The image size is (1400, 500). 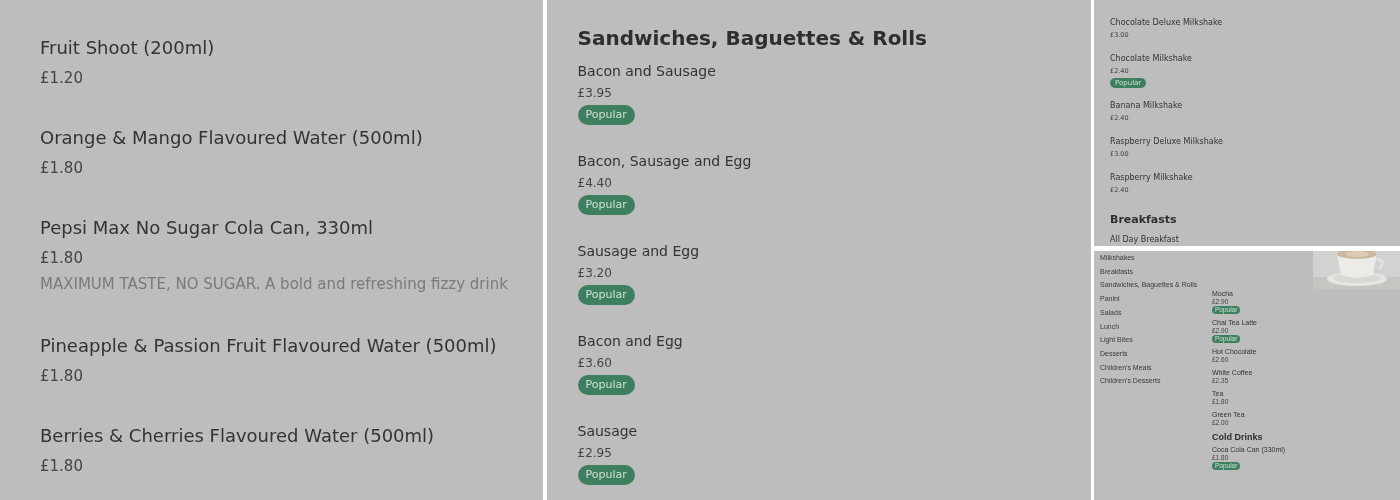 I want to click on item-name: Pineapple & Passion Fruit Flavoured Water (500ml), so click(x=268, y=346).